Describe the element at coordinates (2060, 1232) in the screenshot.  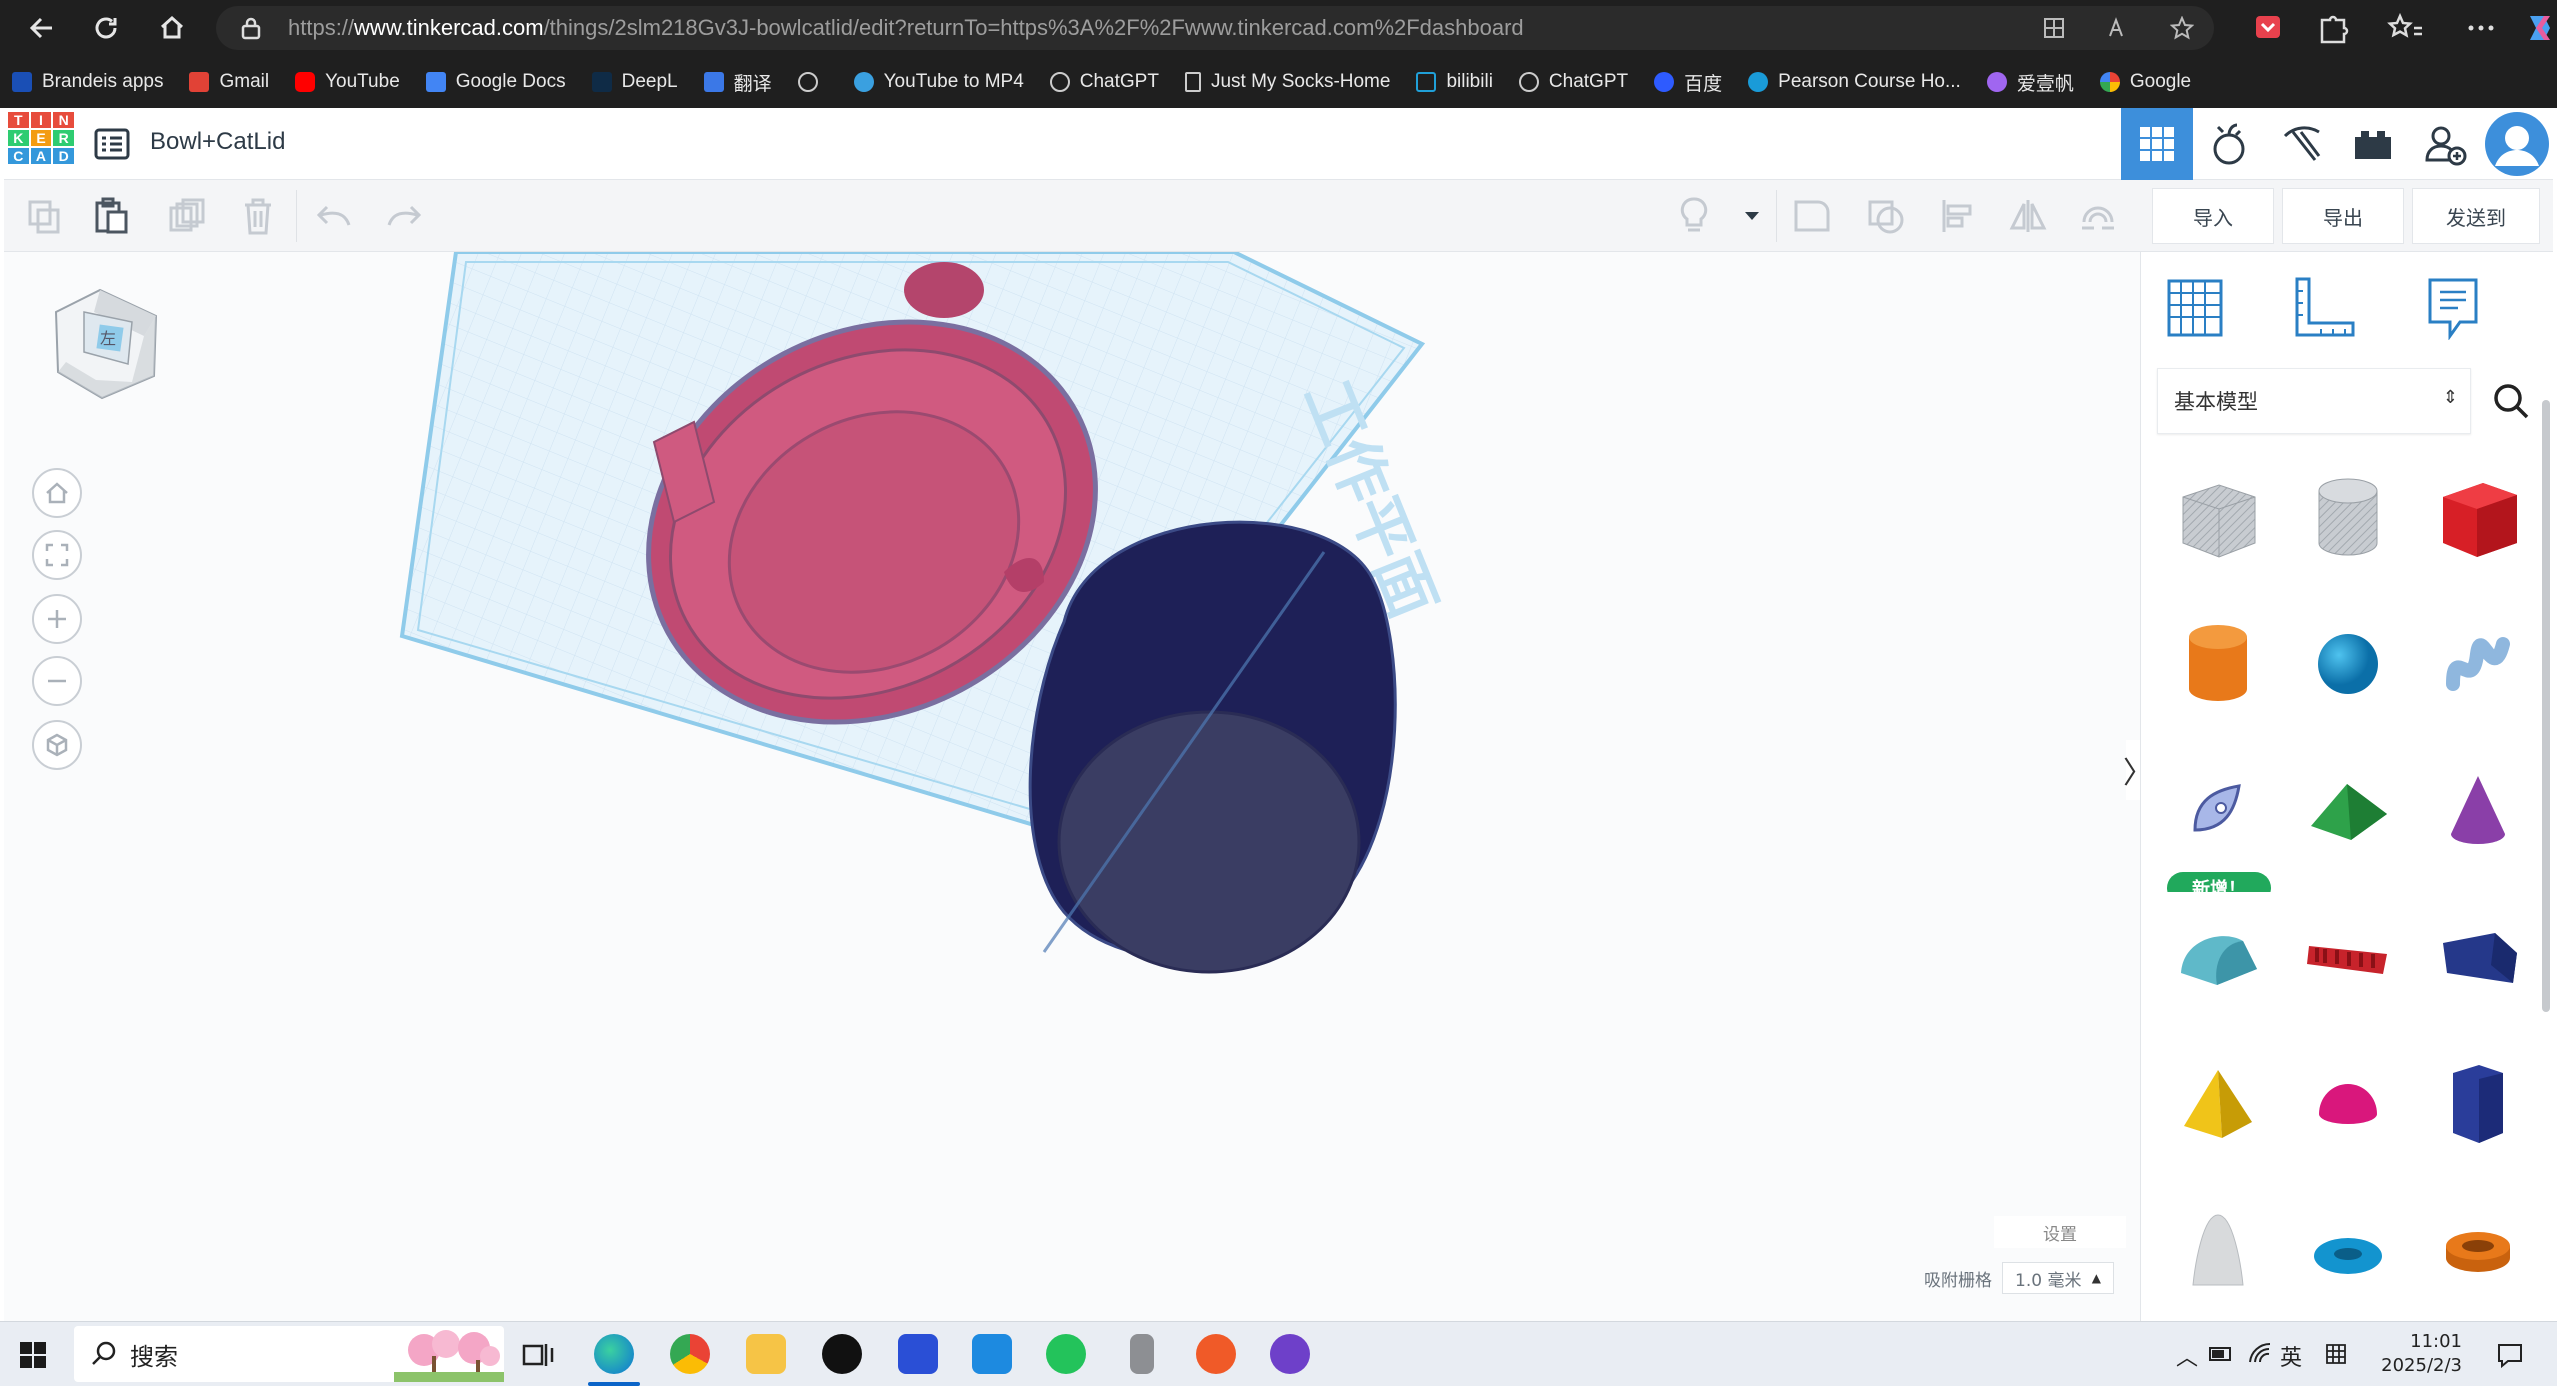
I see `settings-button: 设置` at that location.